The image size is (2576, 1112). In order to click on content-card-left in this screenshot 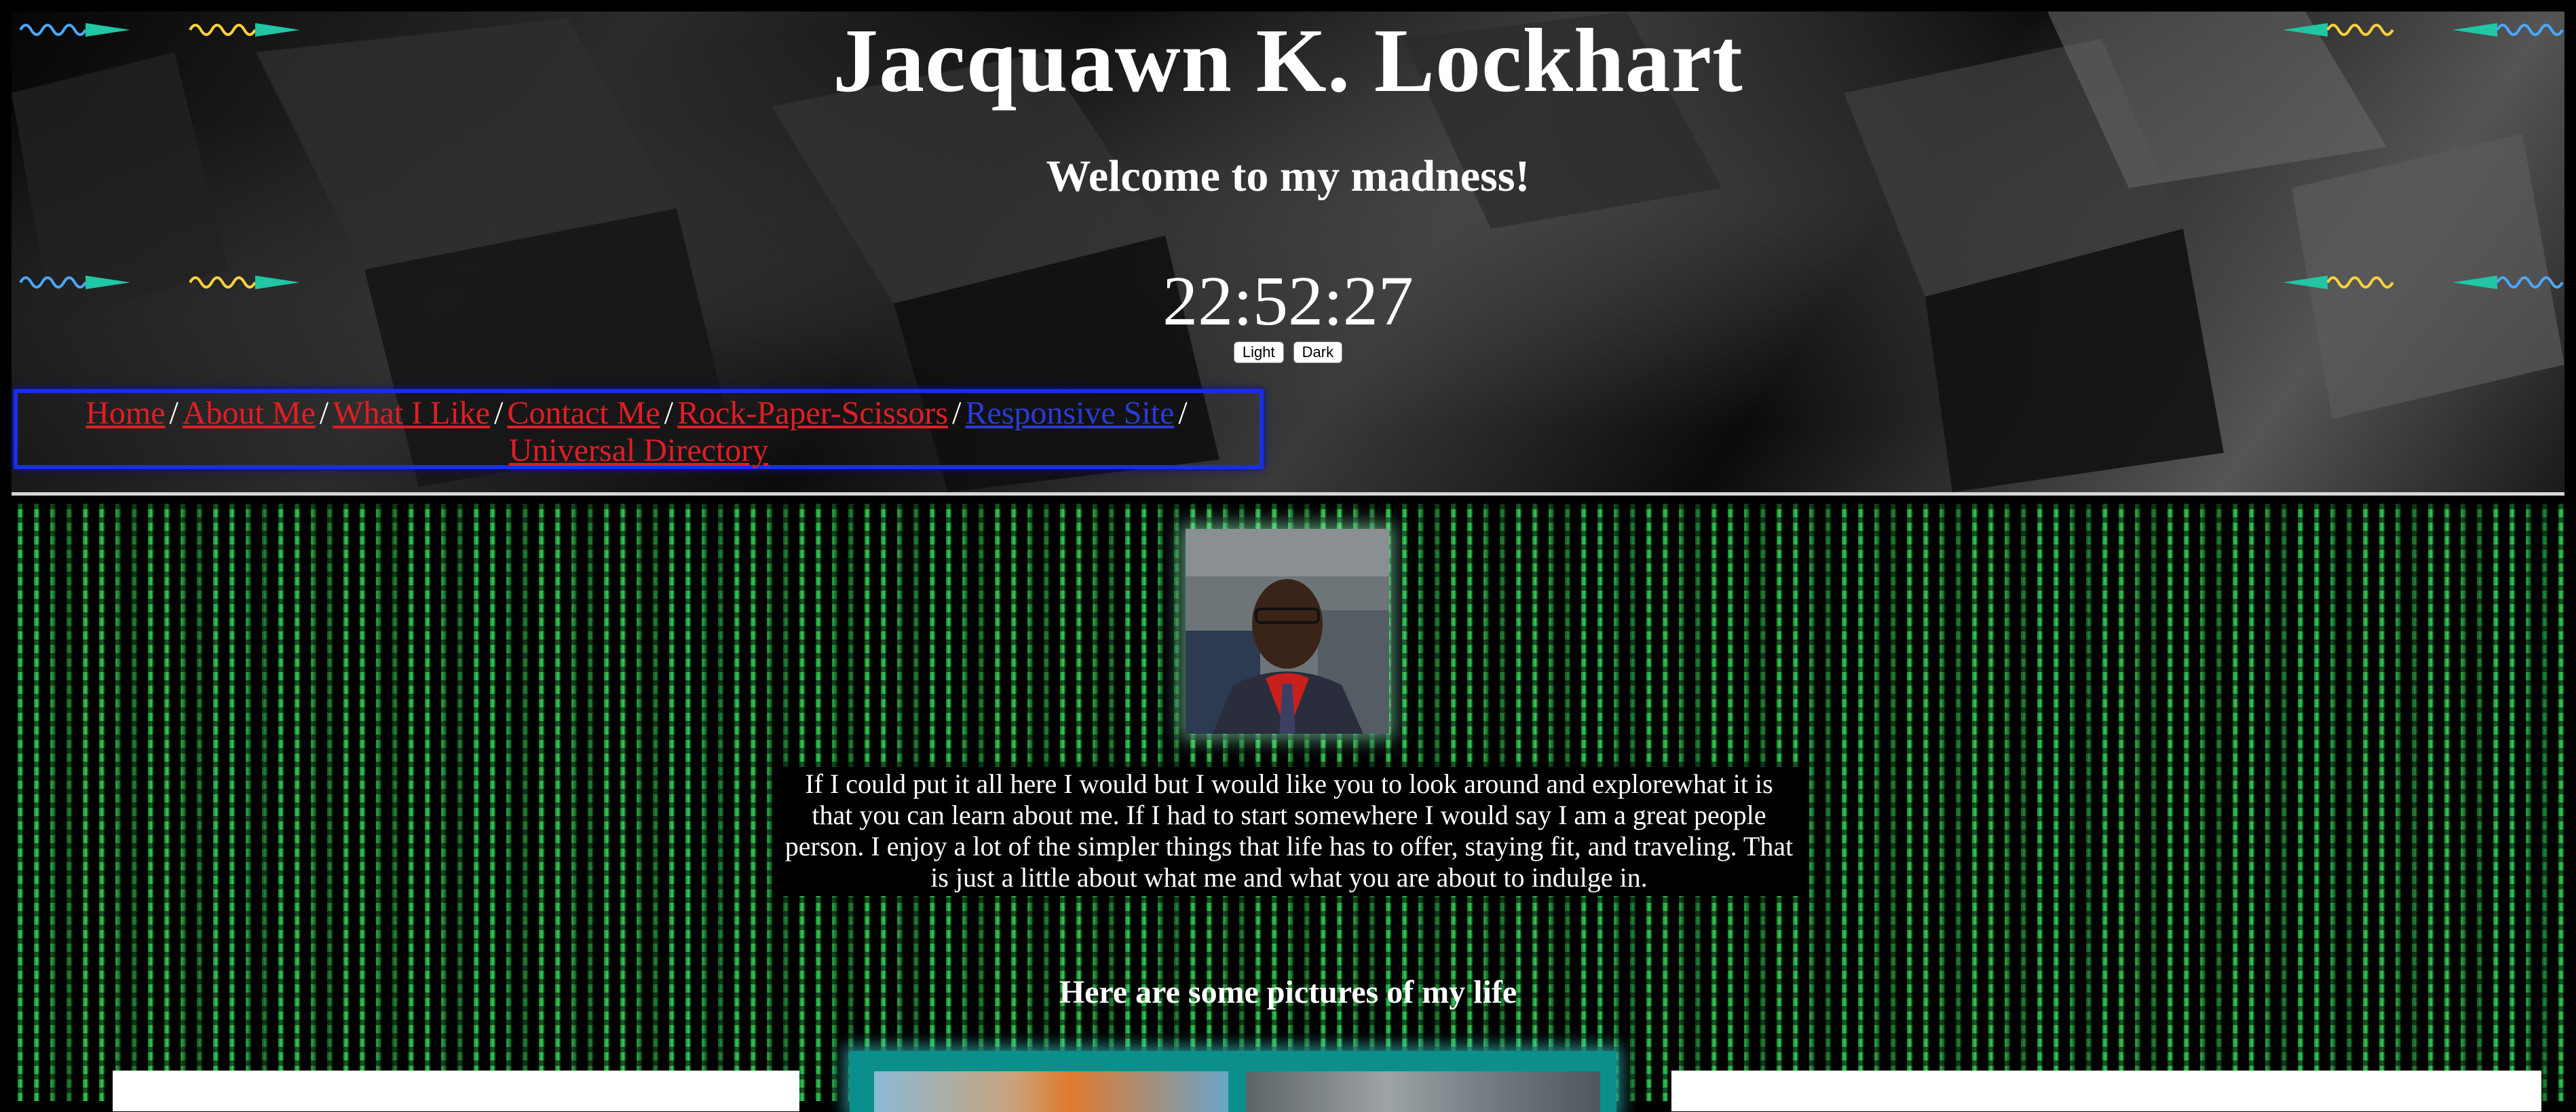, I will do `click(456, 1091)`.